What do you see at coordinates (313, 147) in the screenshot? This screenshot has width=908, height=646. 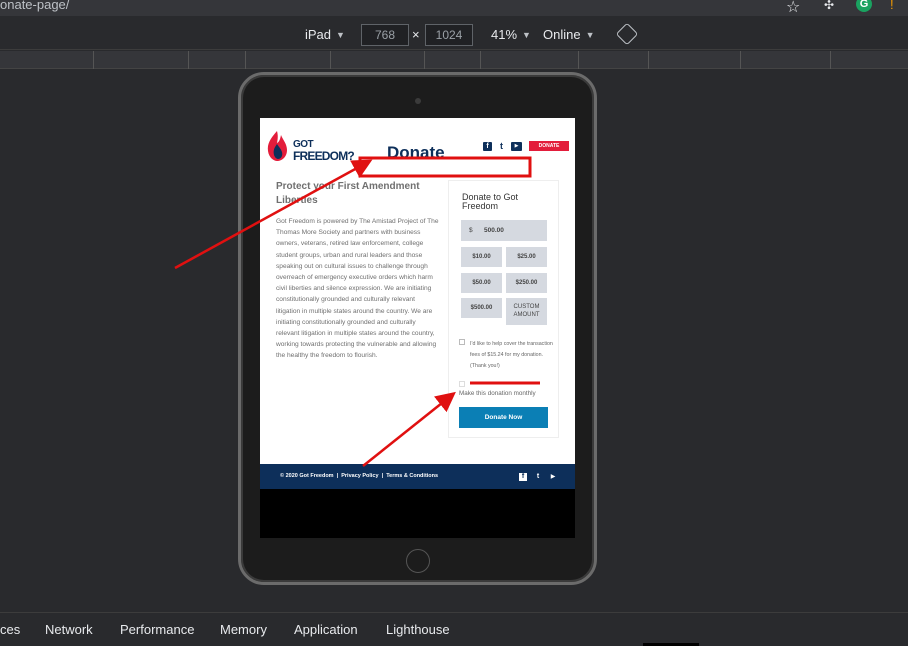 I see `site-logo: GOT FREEDOM?` at bounding box center [313, 147].